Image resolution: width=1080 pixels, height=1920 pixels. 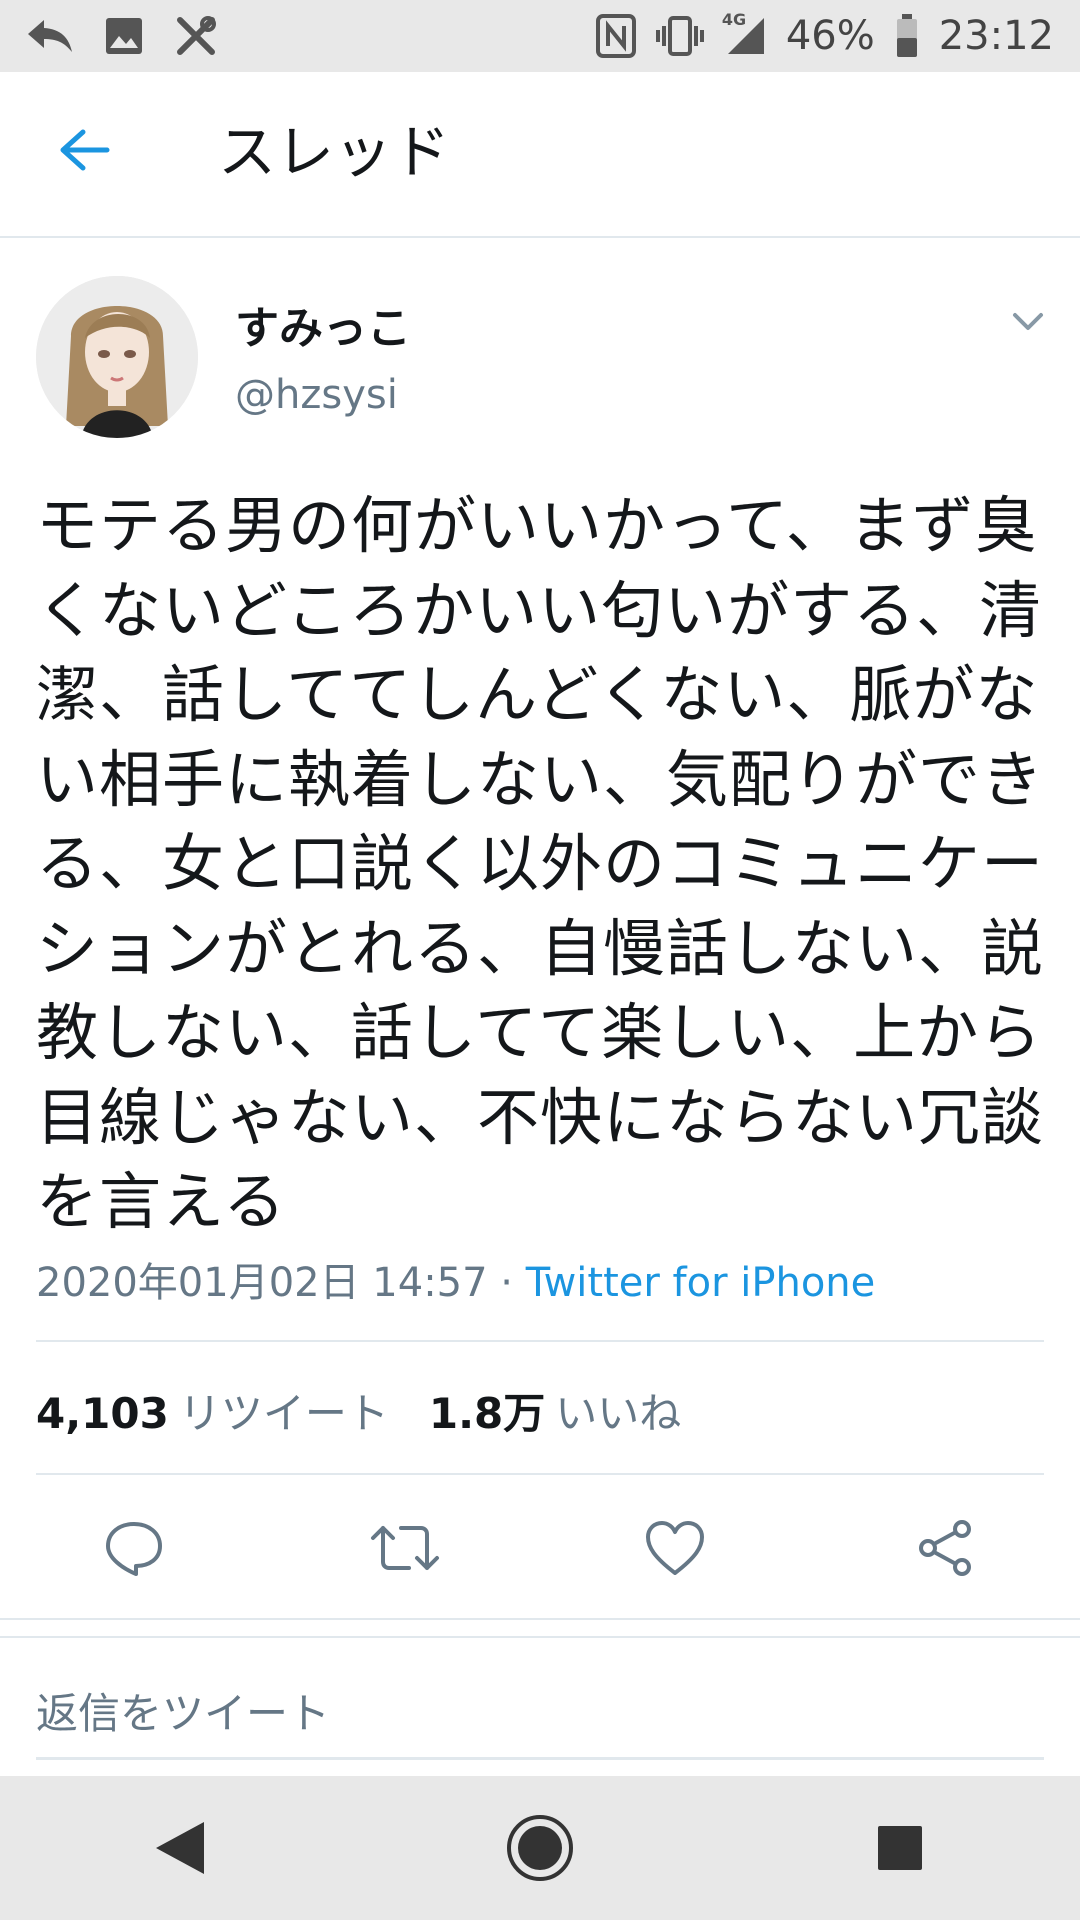 I want to click on share-icon, so click(x=945, y=1548).